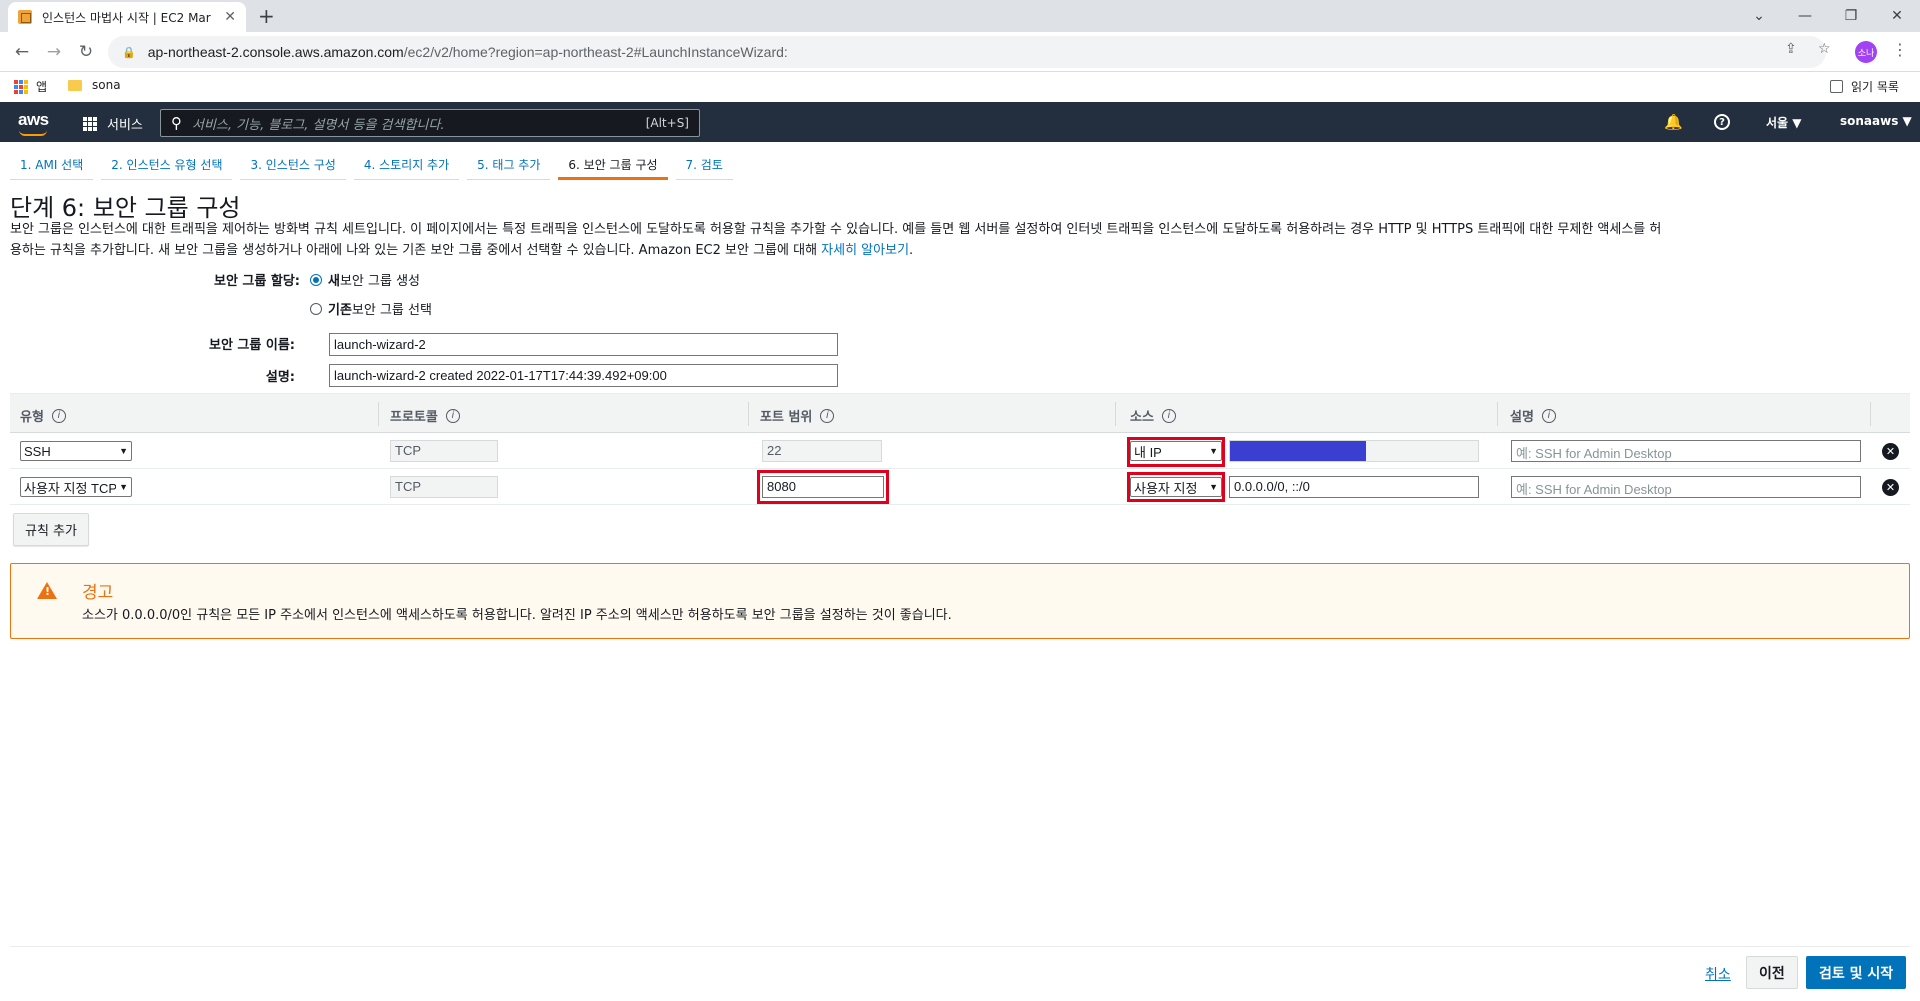 The width and height of the screenshot is (1920, 1001). What do you see at coordinates (960, 413) in the screenshot?
I see `rules-table-header: 유형 i 프로토콜 i 포트 범위 i 소스 i 설명 i` at bounding box center [960, 413].